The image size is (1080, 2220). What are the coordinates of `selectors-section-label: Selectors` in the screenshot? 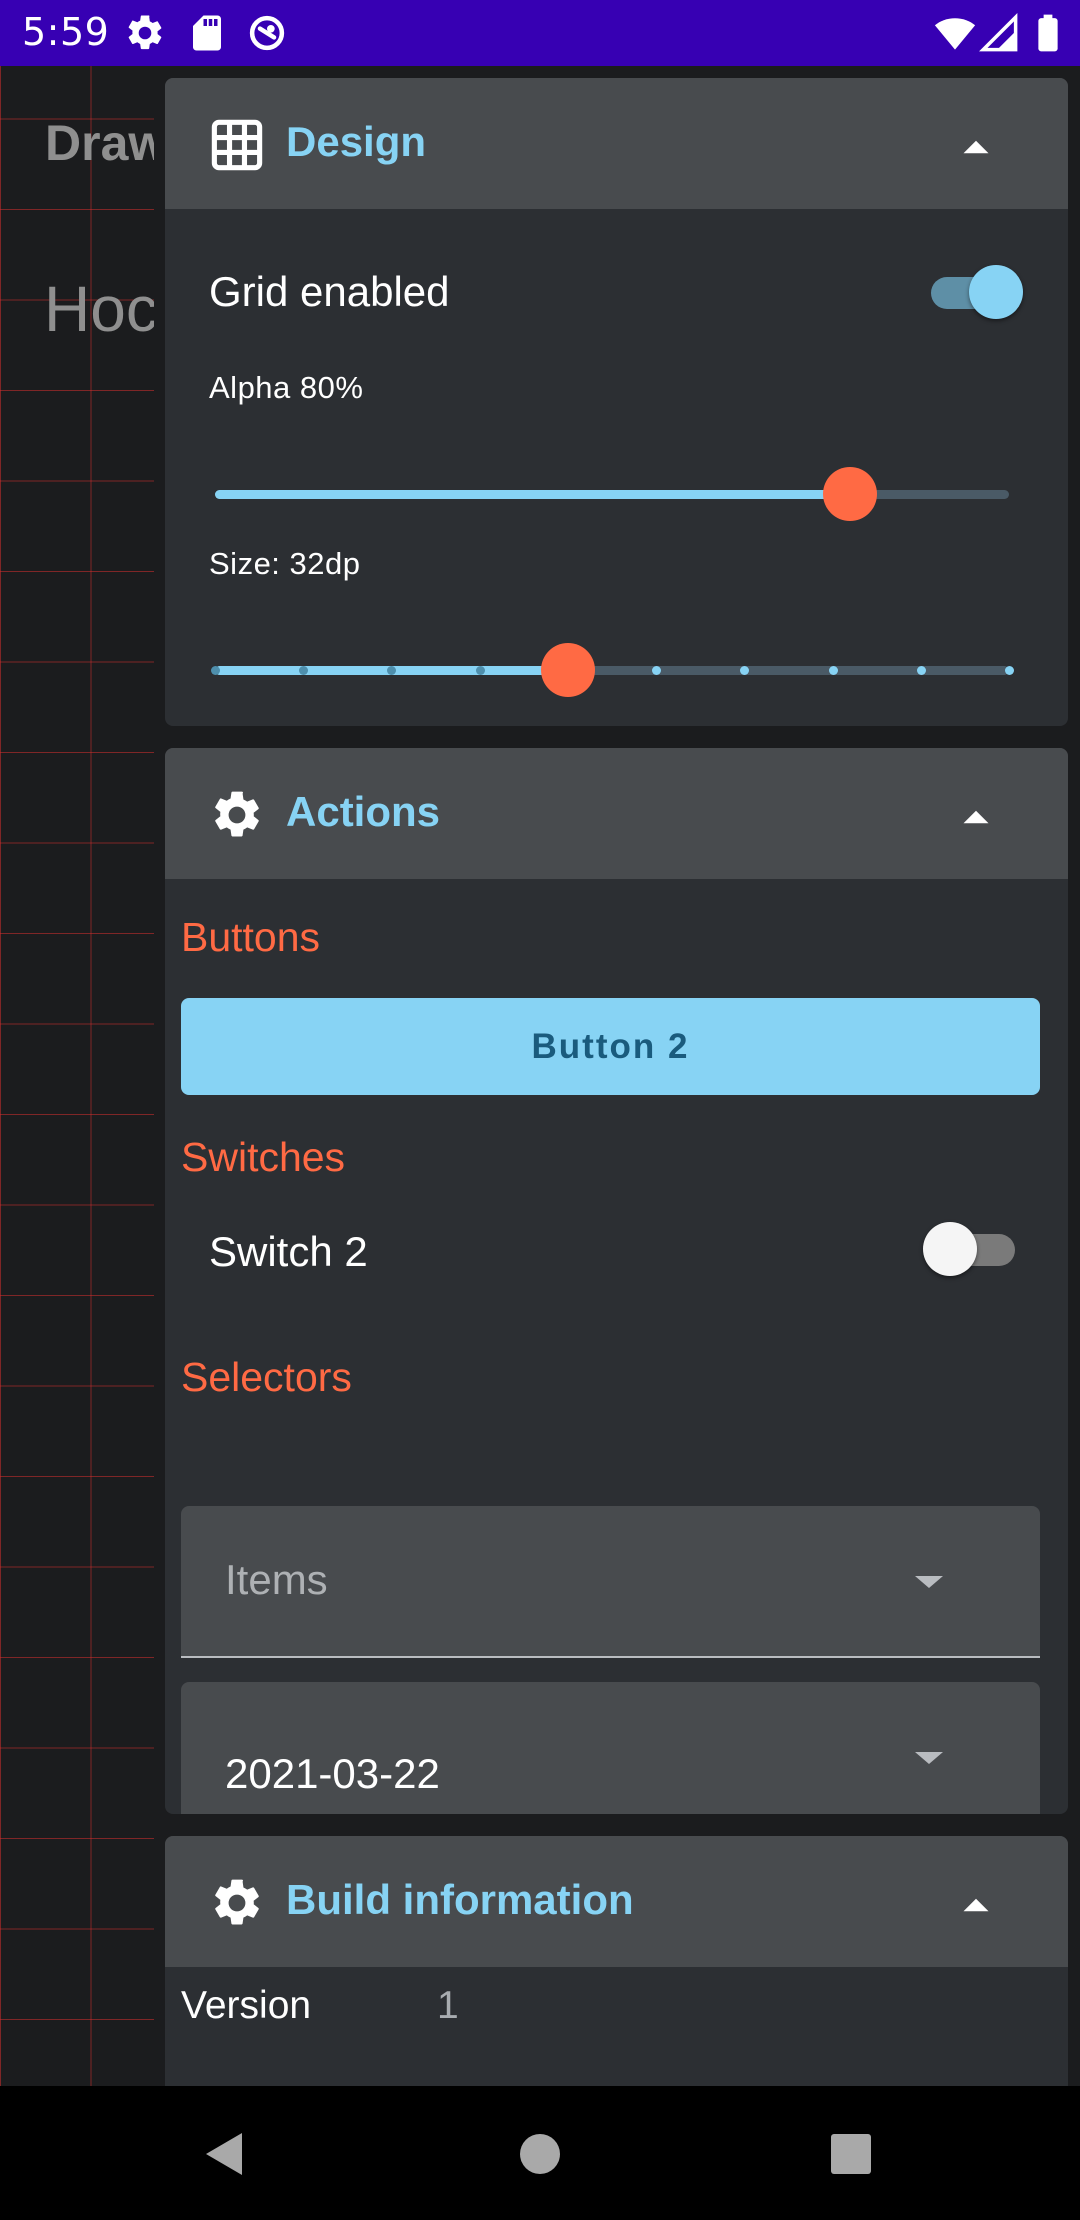 It's located at (266, 1377).